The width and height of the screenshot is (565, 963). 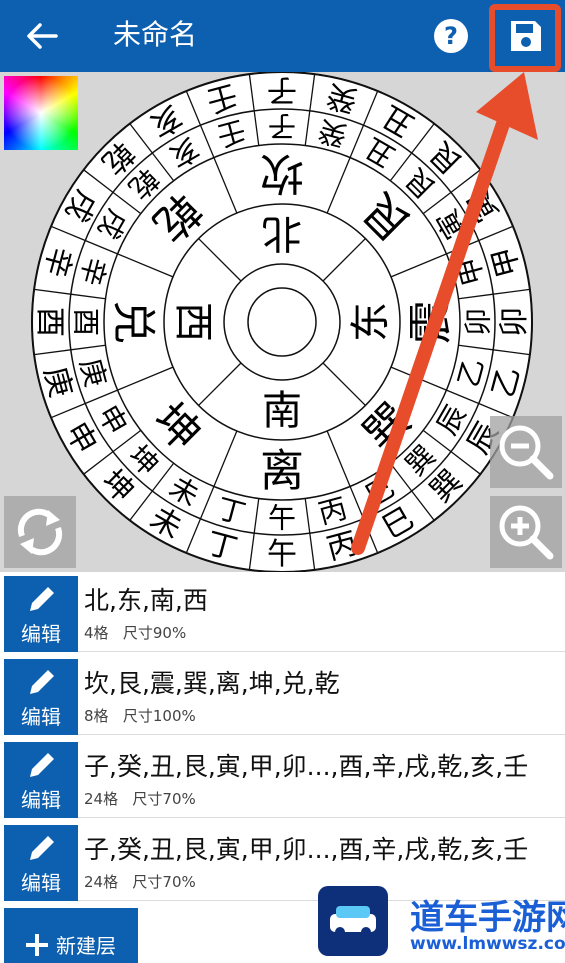 I want to click on layer-meta: 4格 尺寸90%, so click(x=135, y=633).